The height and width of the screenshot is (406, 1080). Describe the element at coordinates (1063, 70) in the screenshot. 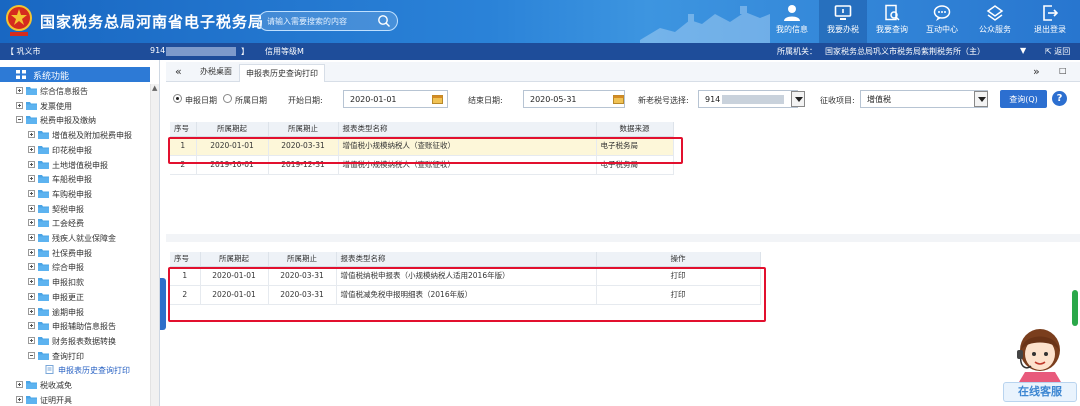

I see `tab-maximize: □` at that location.